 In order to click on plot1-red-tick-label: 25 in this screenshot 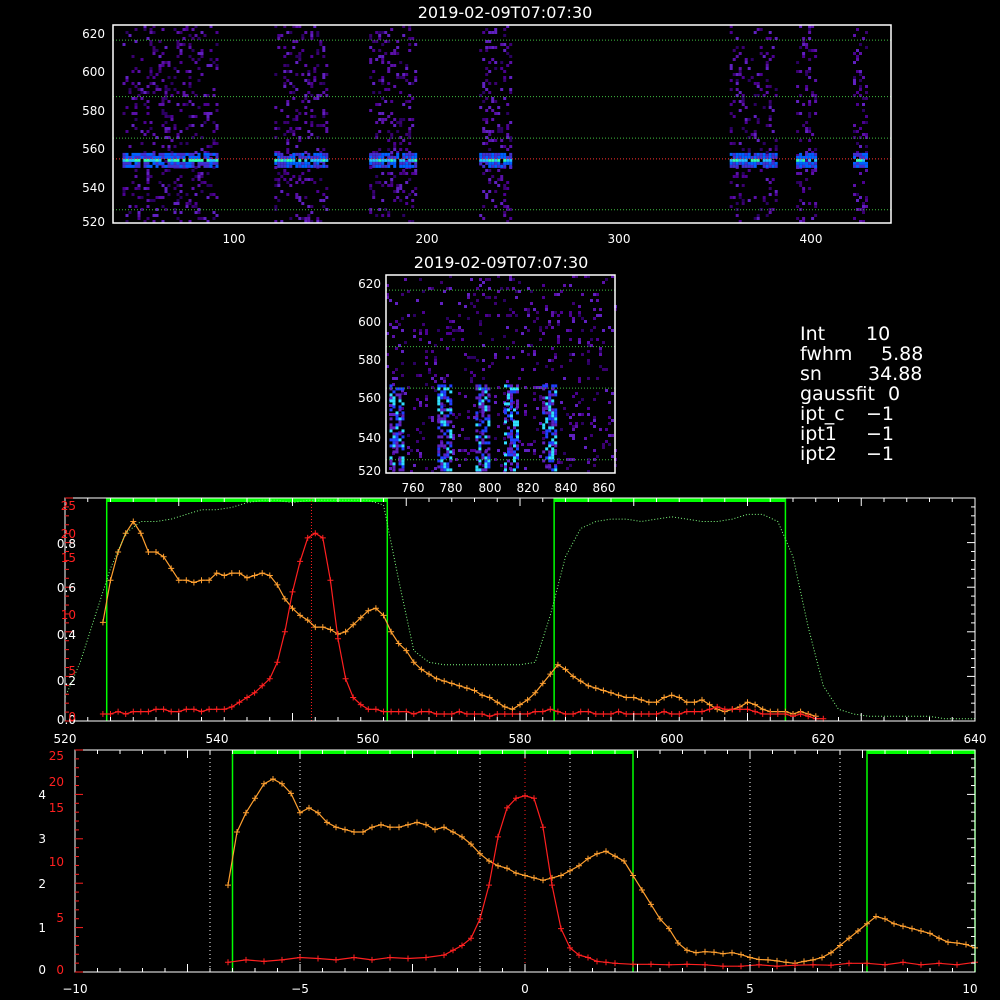, I will do `click(68, 506)`.